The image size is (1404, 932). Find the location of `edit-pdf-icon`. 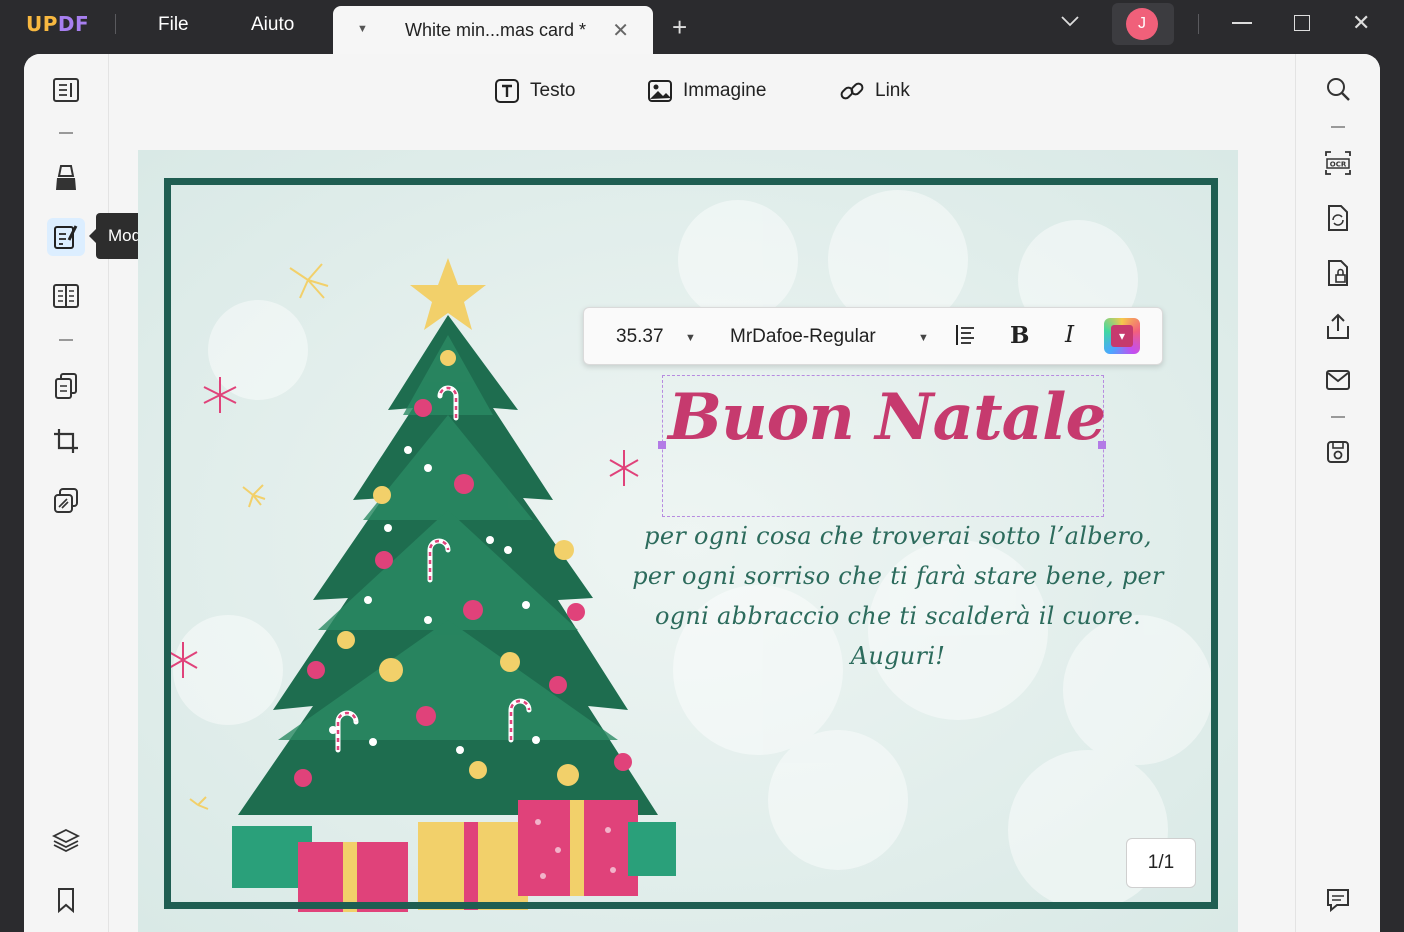

edit-pdf-icon is located at coordinates (66, 237).